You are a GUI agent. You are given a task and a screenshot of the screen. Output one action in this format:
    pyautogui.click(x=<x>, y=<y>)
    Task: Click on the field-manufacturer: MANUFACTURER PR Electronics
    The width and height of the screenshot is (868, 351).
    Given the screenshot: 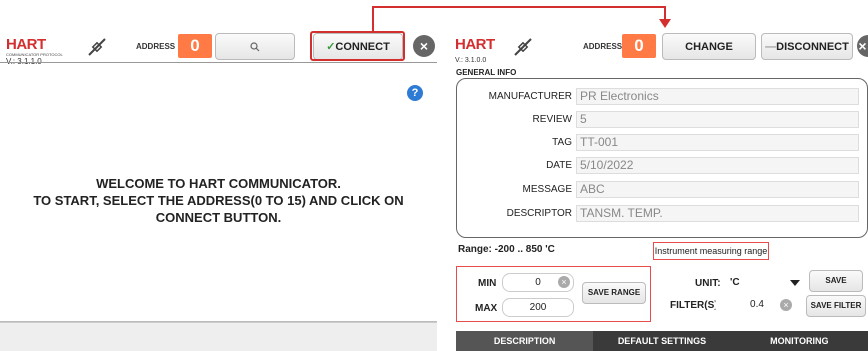 What is the action you would take?
    pyautogui.click(x=657, y=96)
    